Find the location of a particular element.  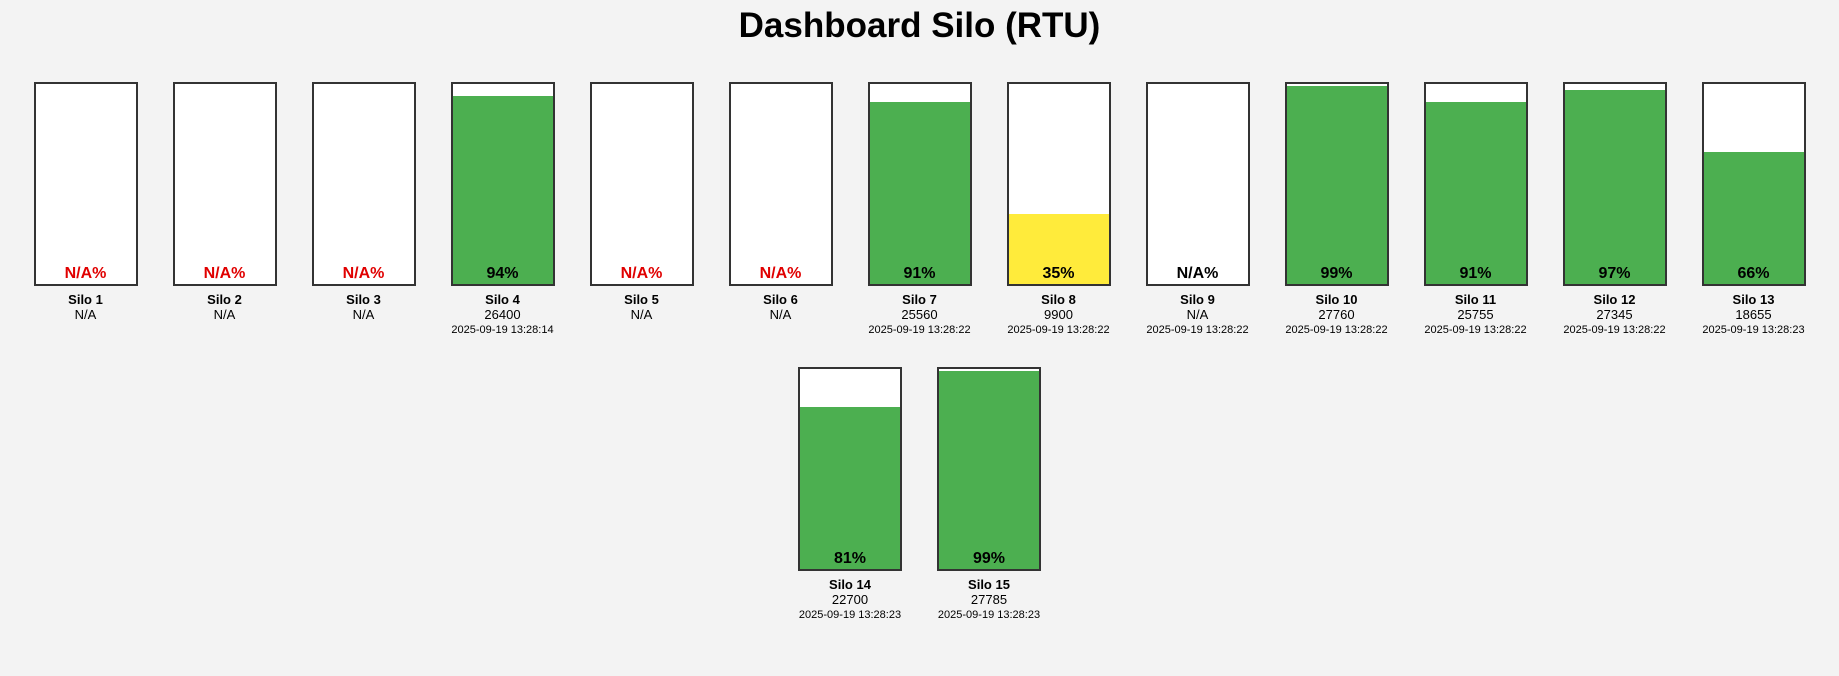

silo-percent: 81% is located at coordinates (850, 558).